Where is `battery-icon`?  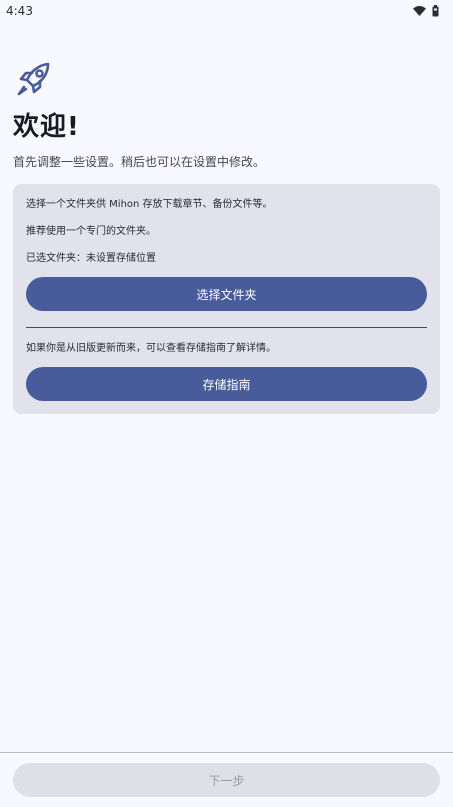
battery-icon is located at coordinates (435, 11).